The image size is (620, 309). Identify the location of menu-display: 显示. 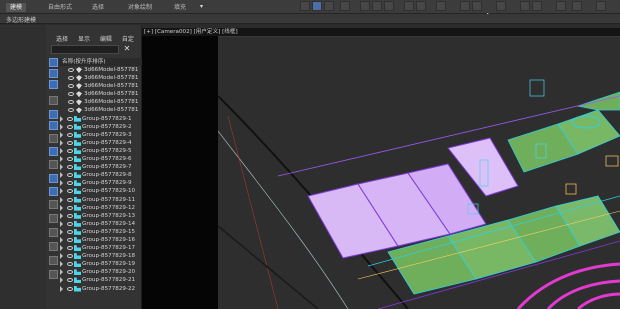
(84, 39).